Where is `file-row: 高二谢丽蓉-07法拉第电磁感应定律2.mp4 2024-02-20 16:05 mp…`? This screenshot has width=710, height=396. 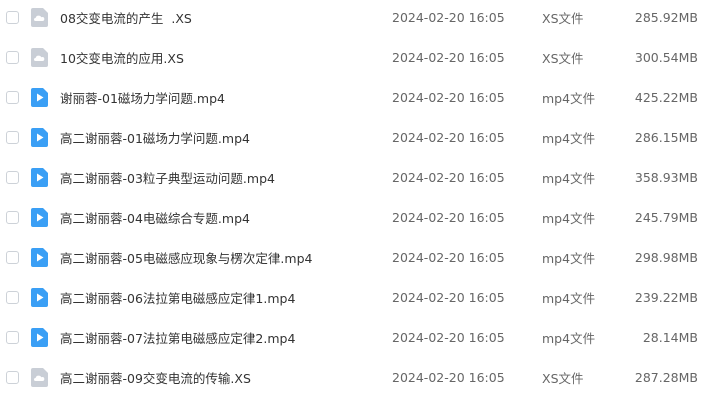 file-row: 高二谢丽蓉-07法拉第电磁感应定律2.mp4 2024-02-20 16:05 mp… is located at coordinates (355, 337).